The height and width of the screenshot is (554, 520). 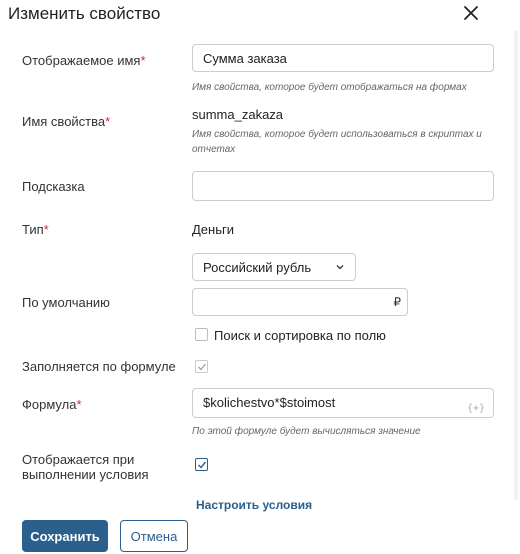 What do you see at coordinates (66, 121) in the screenshot?
I see `property-name-label: Имя свойства*` at bounding box center [66, 121].